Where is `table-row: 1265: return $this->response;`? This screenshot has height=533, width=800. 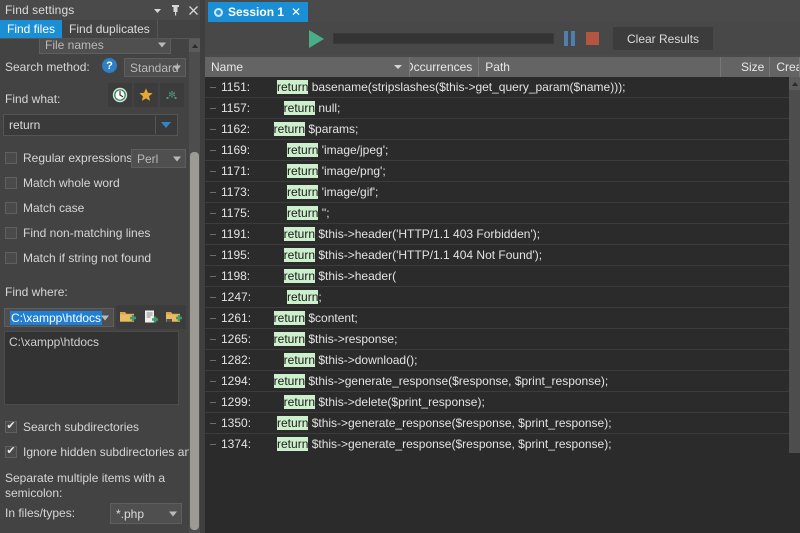 table-row: 1265: return $this->response; is located at coordinates (497, 339).